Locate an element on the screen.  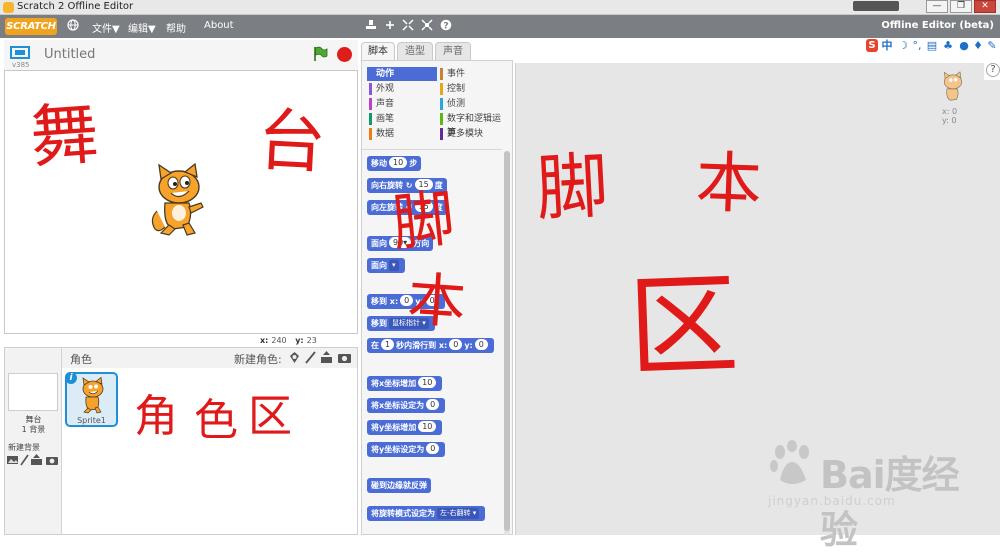
set-x-block: 将x坐标设定为 0 is located at coordinates (406, 405).